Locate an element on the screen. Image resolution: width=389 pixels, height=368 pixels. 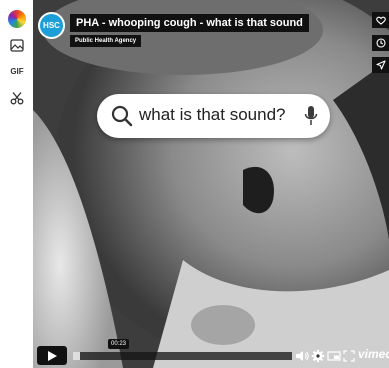
search-text: what is that sound? is located at coordinates (212, 114).